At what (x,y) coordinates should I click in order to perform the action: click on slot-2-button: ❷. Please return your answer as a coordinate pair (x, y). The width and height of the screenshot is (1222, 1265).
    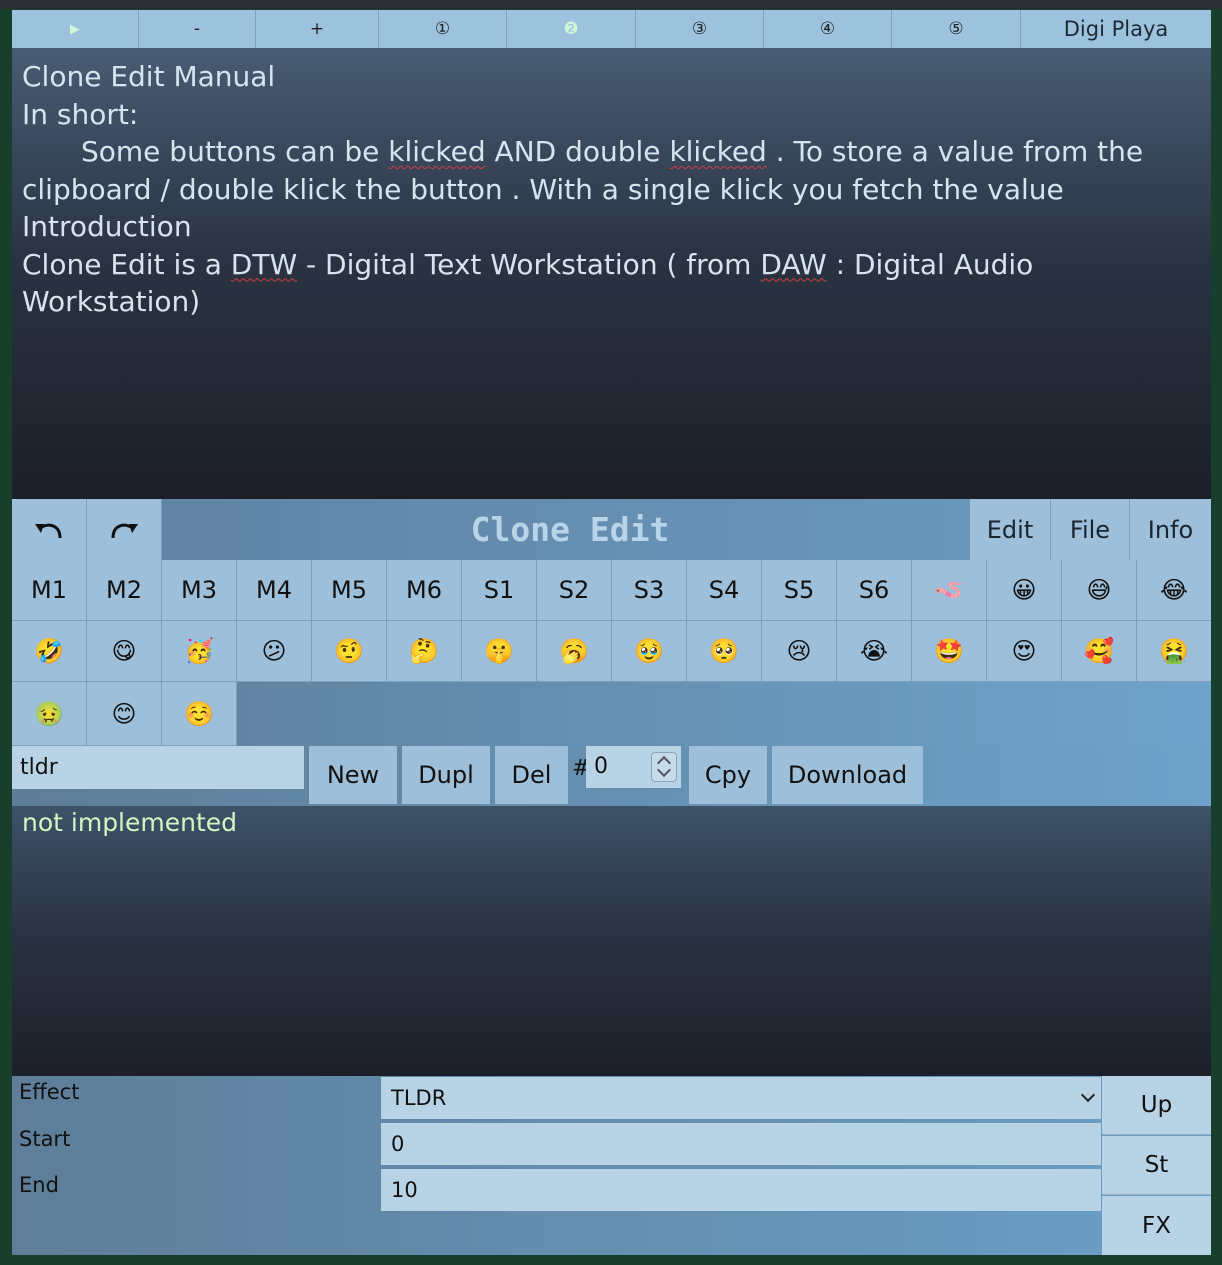
    Looking at the image, I should click on (571, 29).